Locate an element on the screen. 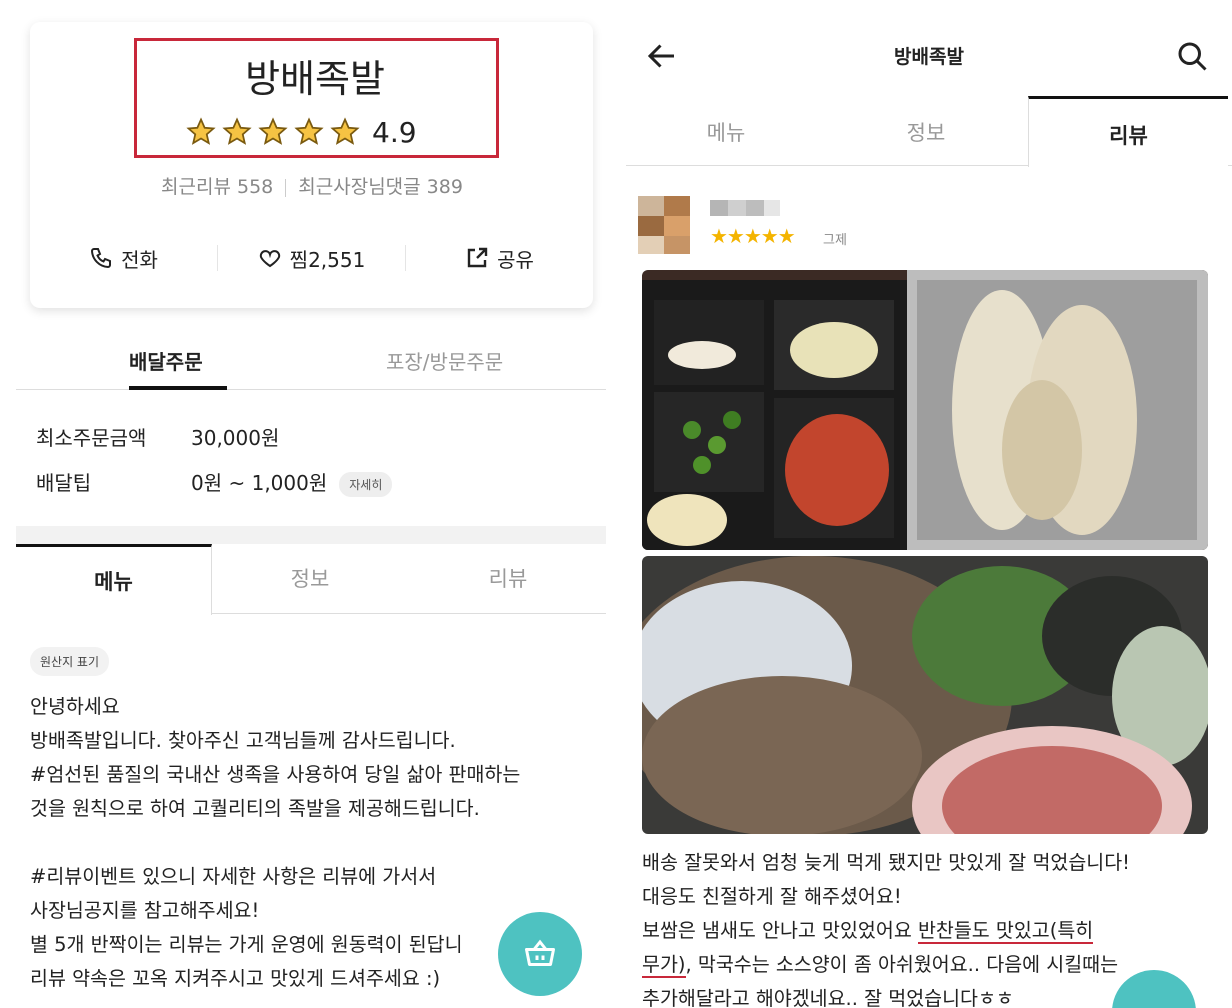 This screenshot has width=1232, height=1008. call-button: 전화 is located at coordinates (123, 258).